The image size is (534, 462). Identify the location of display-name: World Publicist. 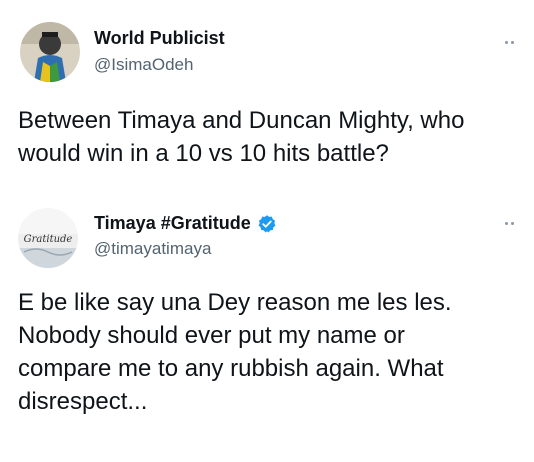
(159, 38).